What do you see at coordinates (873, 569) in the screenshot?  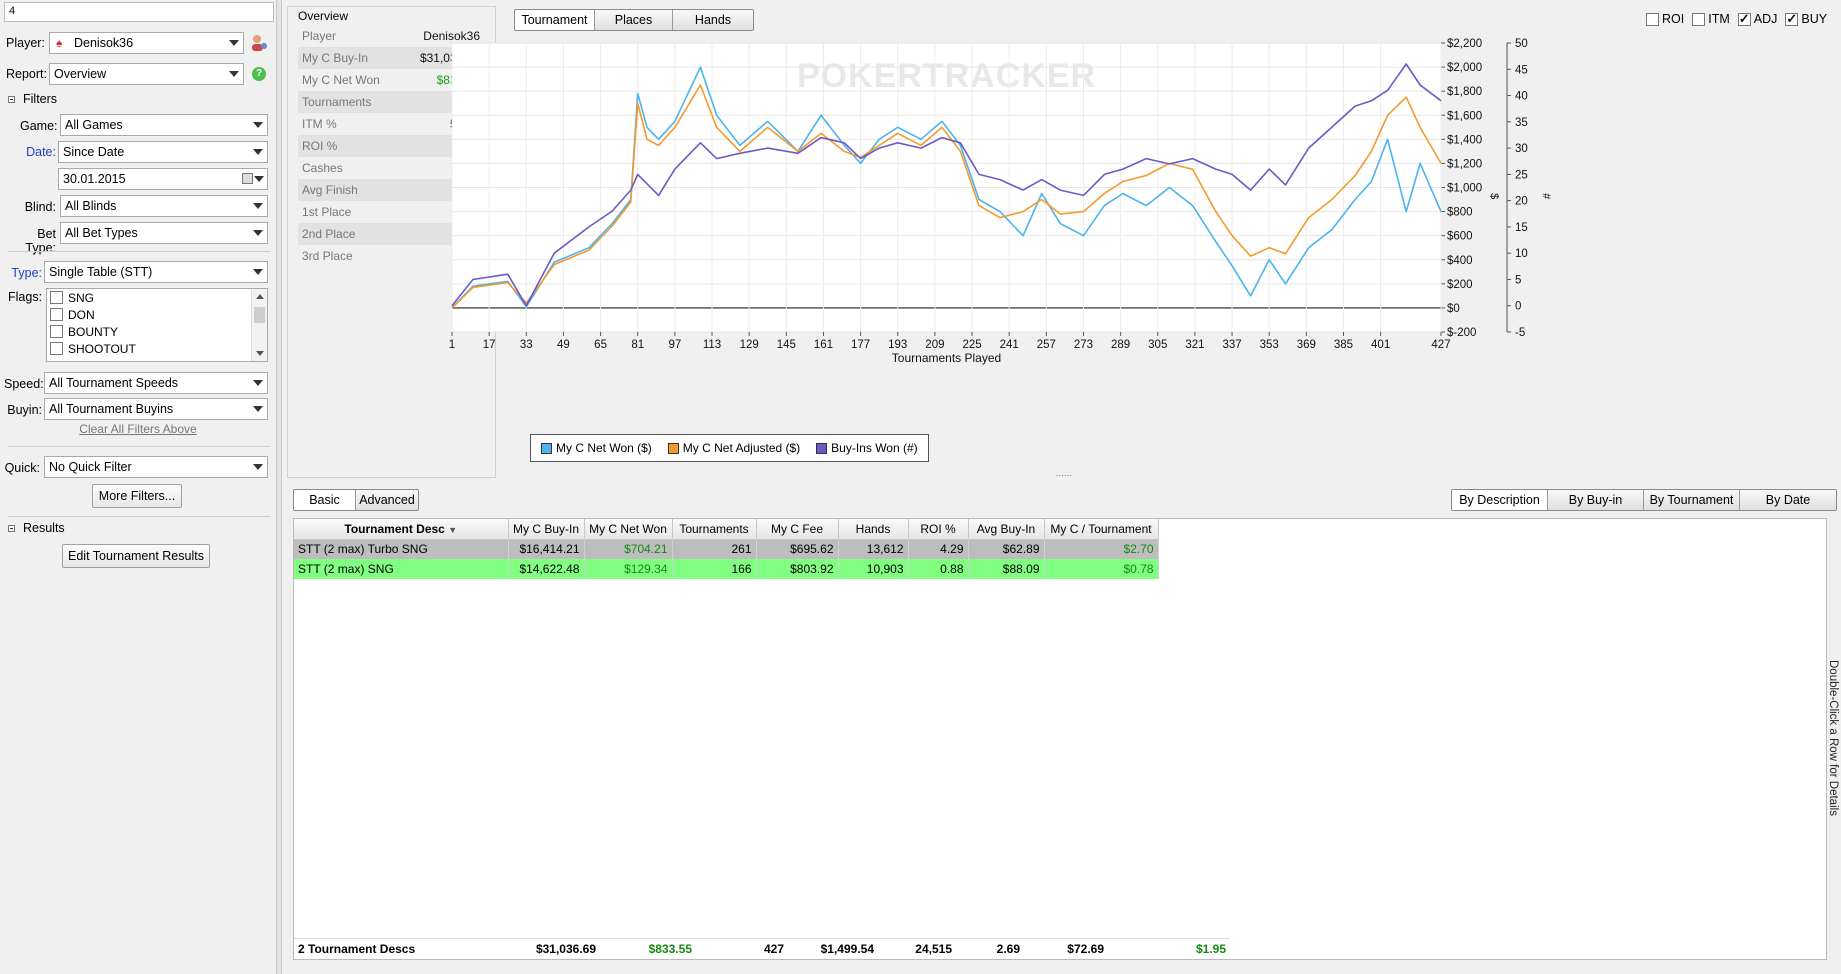 I see `table-cell: 10,903` at bounding box center [873, 569].